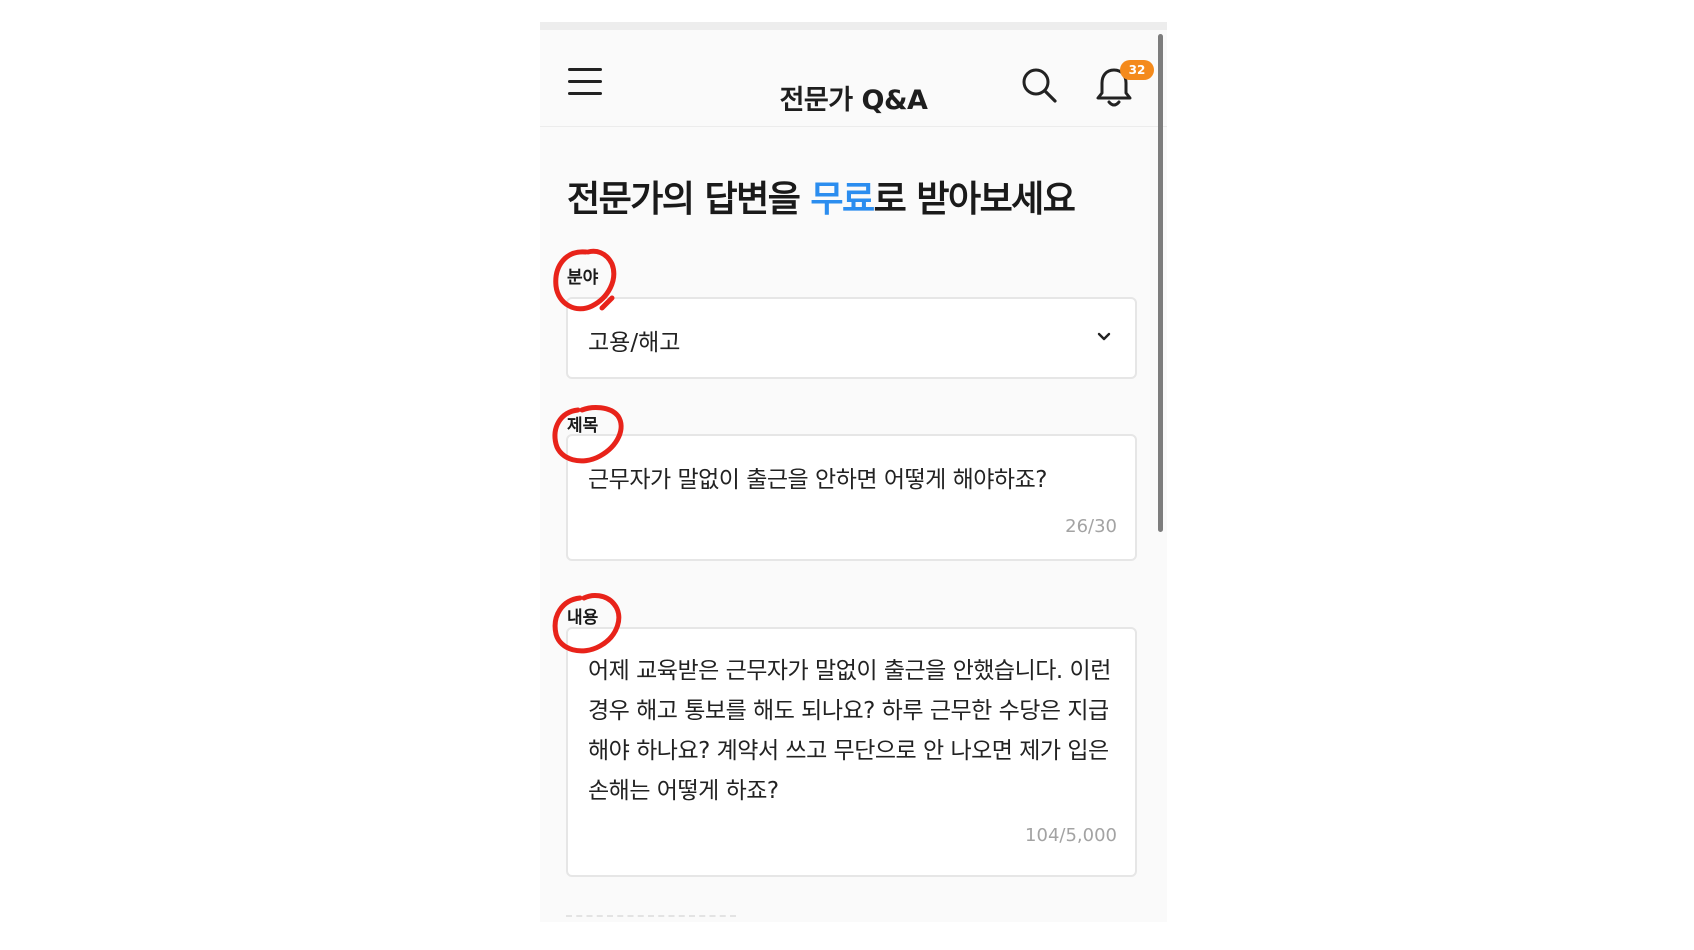  What do you see at coordinates (1137, 70) in the screenshot?
I see `notification-badge: 32` at bounding box center [1137, 70].